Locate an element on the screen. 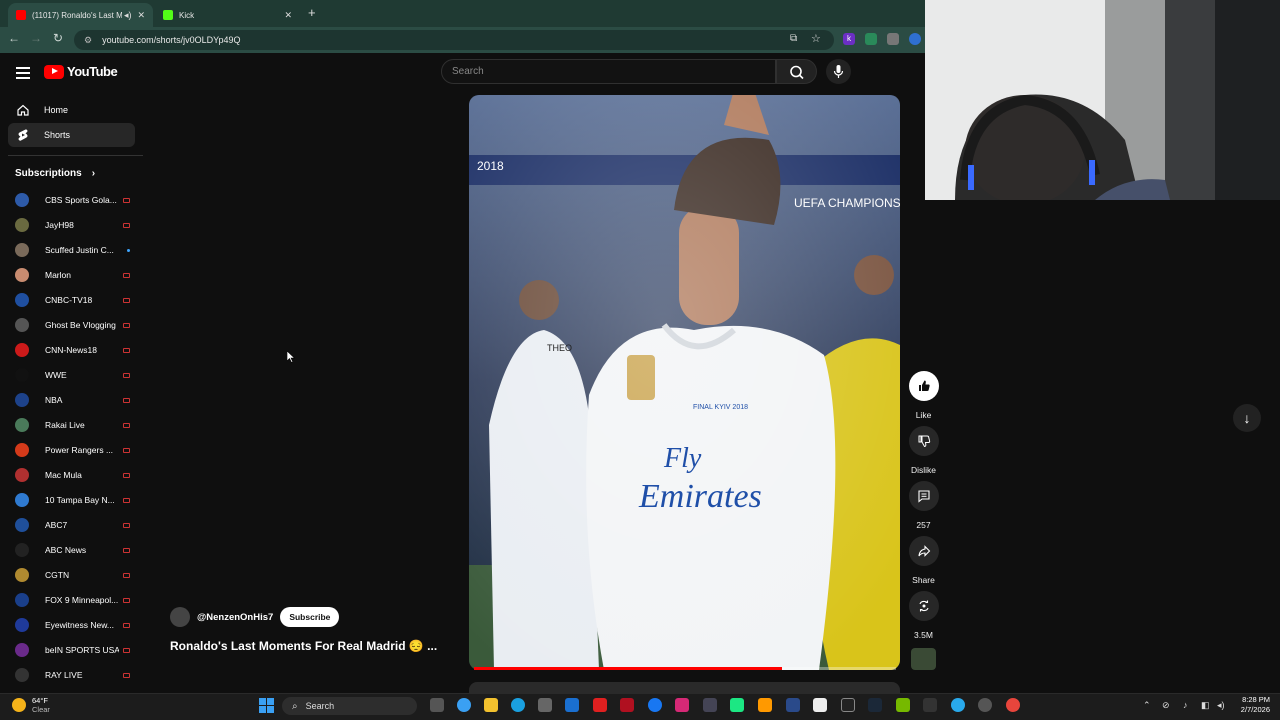  store-icon is located at coordinates (545, 705).